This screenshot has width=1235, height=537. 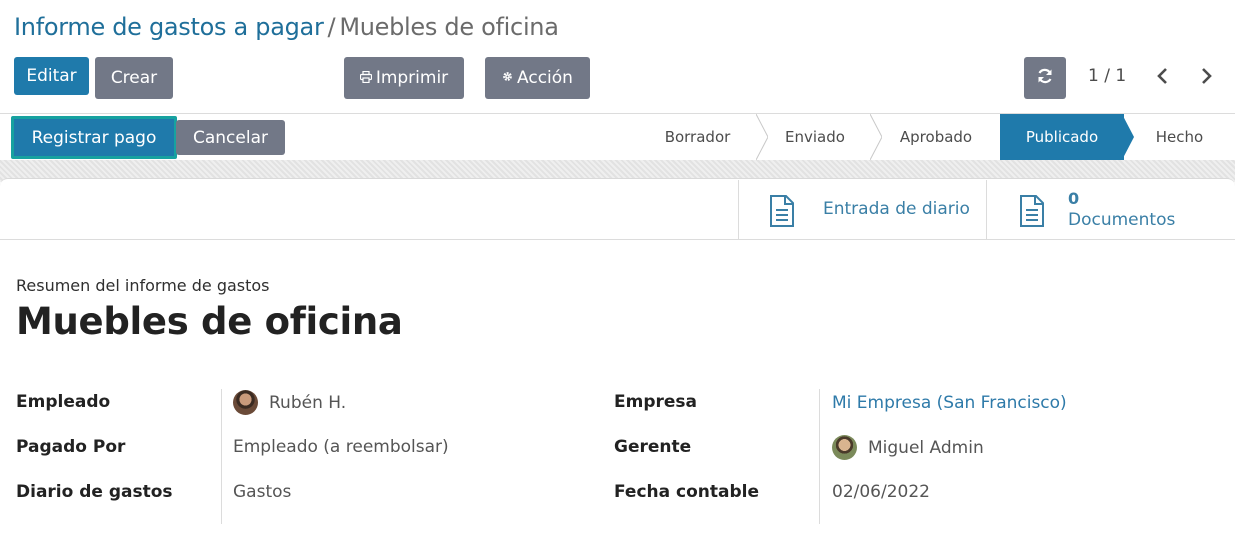 I want to click on stage-label: Publicado, so click(x=1062, y=137).